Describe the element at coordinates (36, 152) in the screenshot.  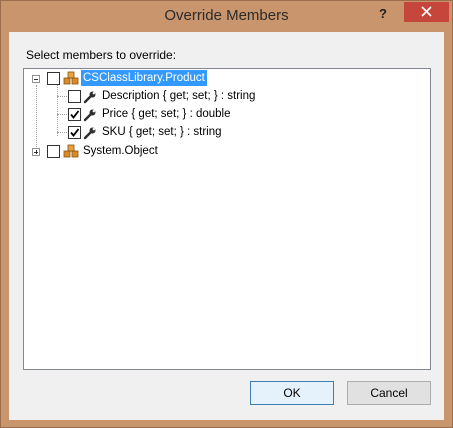
I see `expand-toggle` at that location.